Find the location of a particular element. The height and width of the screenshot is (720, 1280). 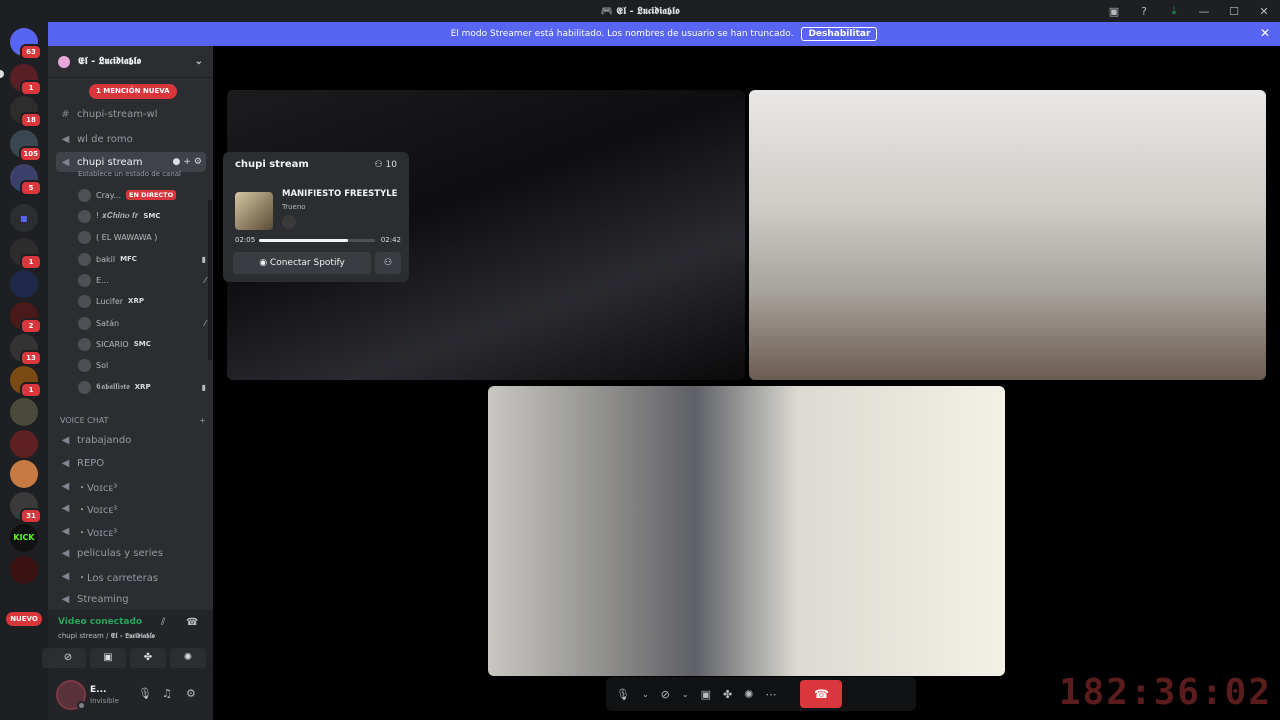

voice-member: Cray... EN DIRECTO is located at coordinates (142, 195).